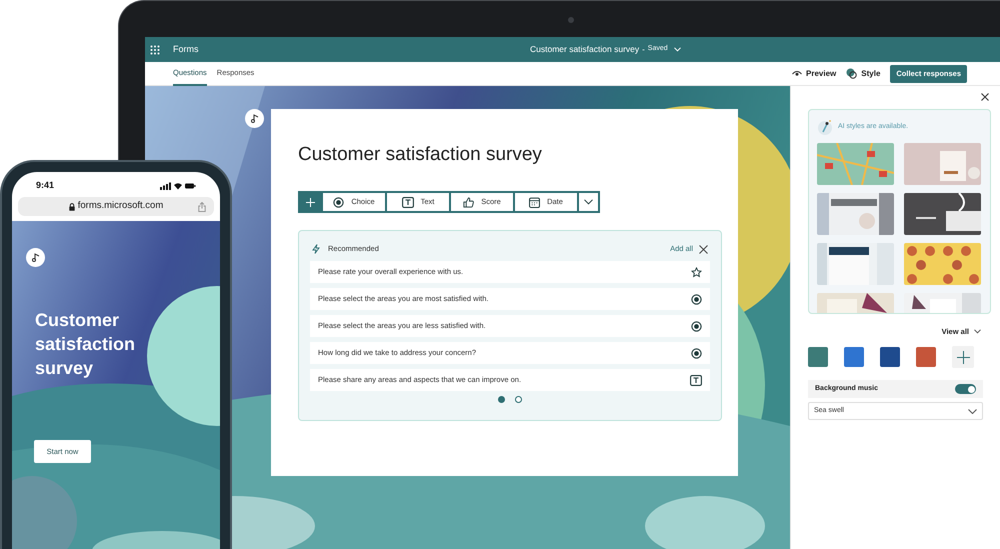  I want to click on url-text: forms.microsoft.com, so click(121, 206).